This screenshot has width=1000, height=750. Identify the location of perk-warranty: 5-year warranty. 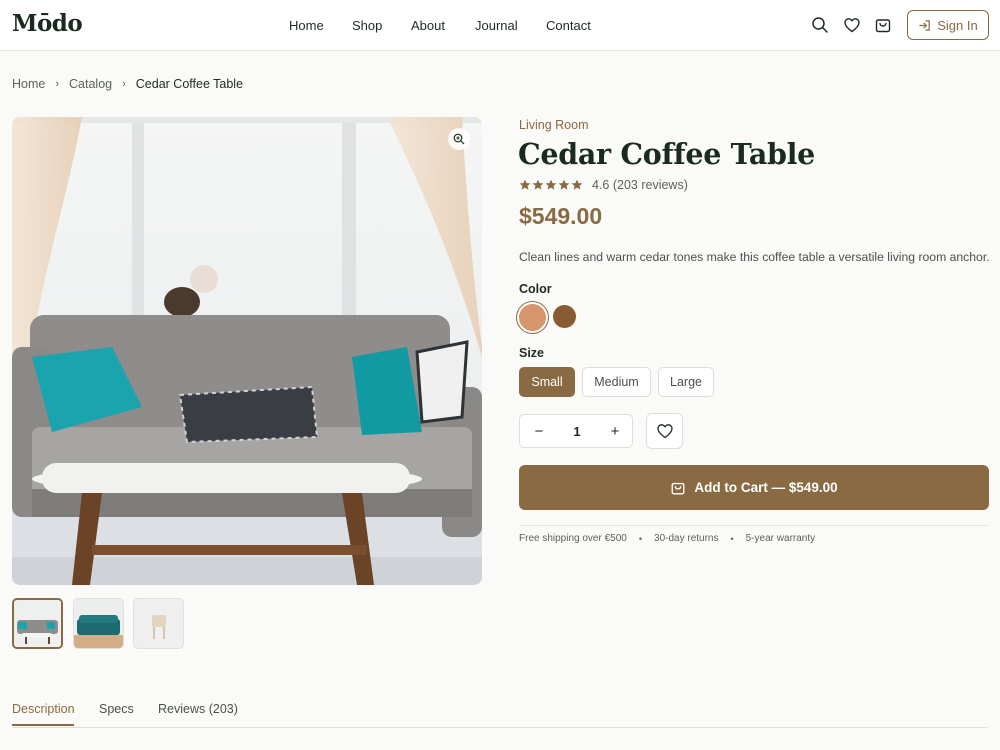
(780, 538).